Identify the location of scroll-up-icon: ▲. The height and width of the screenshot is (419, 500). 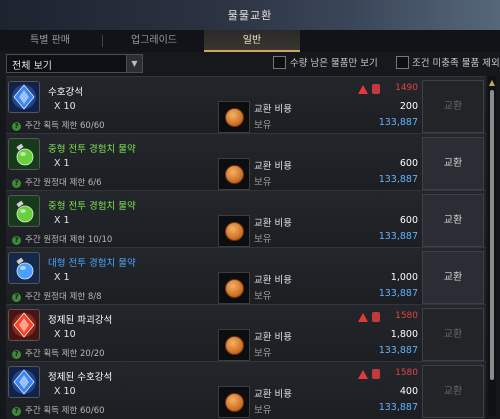
(492, 83).